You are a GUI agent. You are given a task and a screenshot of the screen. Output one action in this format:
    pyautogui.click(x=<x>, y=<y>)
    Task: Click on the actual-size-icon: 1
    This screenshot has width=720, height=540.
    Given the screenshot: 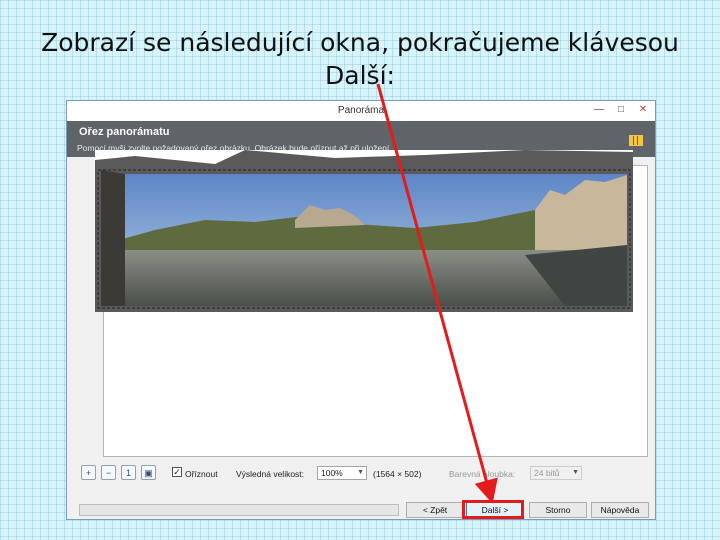 What is the action you would take?
    pyautogui.click(x=128, y=472)
    